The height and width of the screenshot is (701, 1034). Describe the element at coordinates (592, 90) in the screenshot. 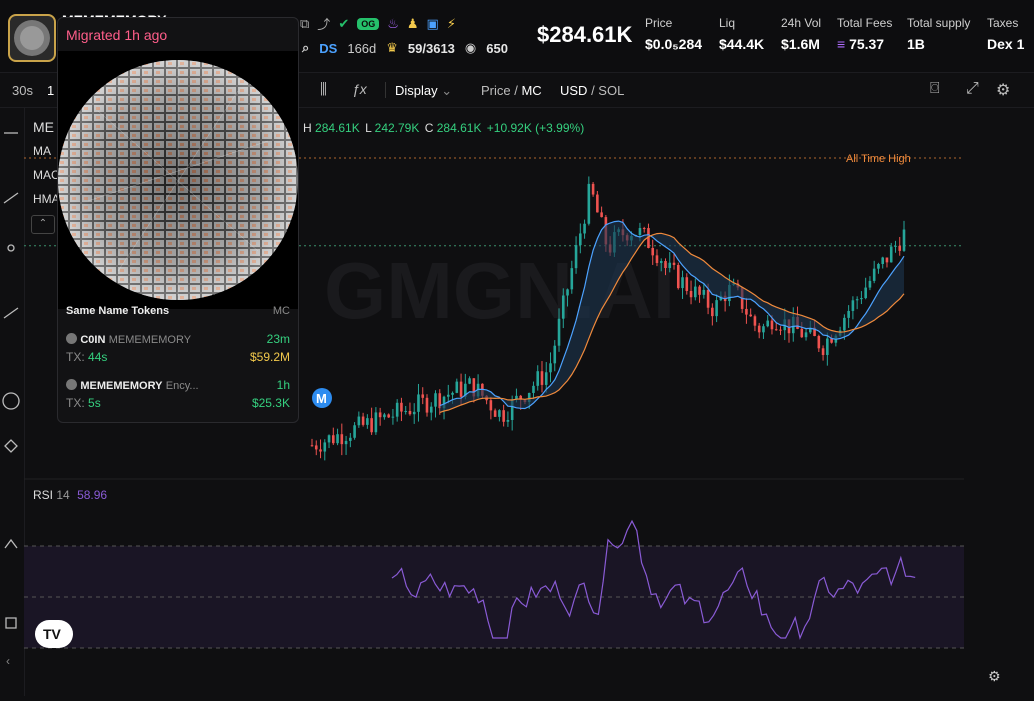

I see `currency-toggle: USD / SOL` at that location.